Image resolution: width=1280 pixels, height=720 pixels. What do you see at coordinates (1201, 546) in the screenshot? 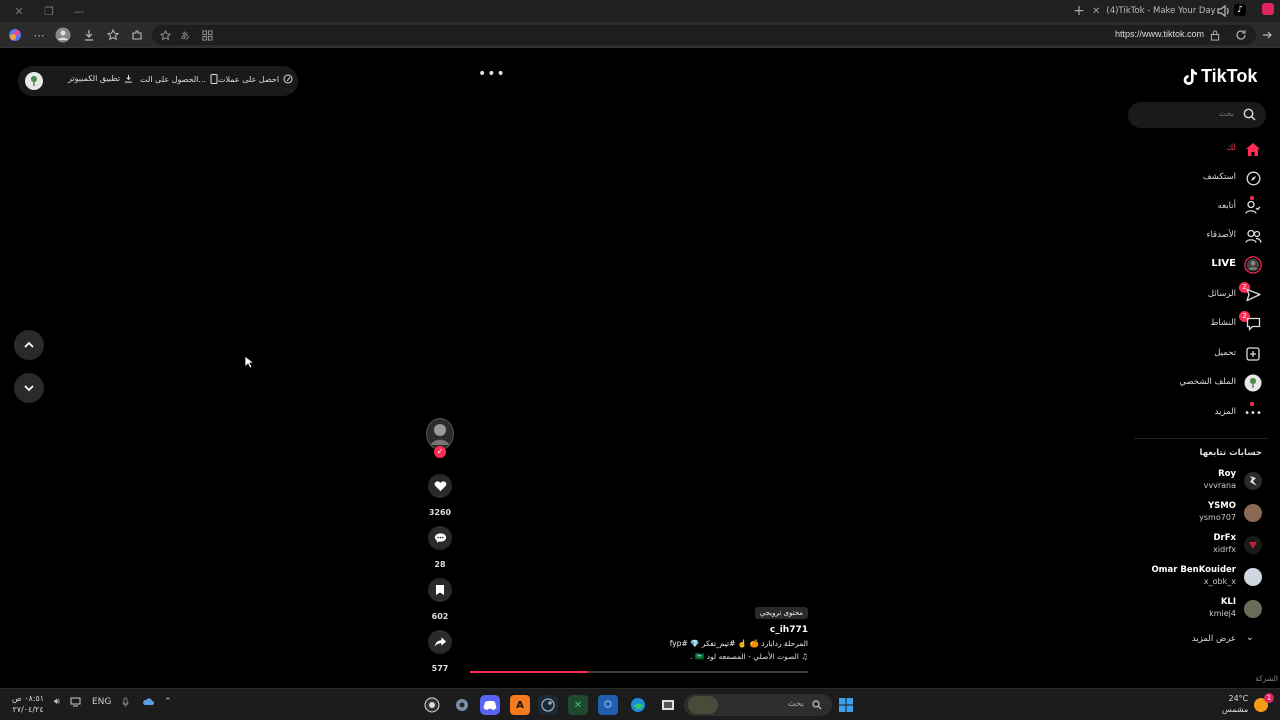
I see `following-account: DrFx xidrfx` at bounding box center [1201, 546].